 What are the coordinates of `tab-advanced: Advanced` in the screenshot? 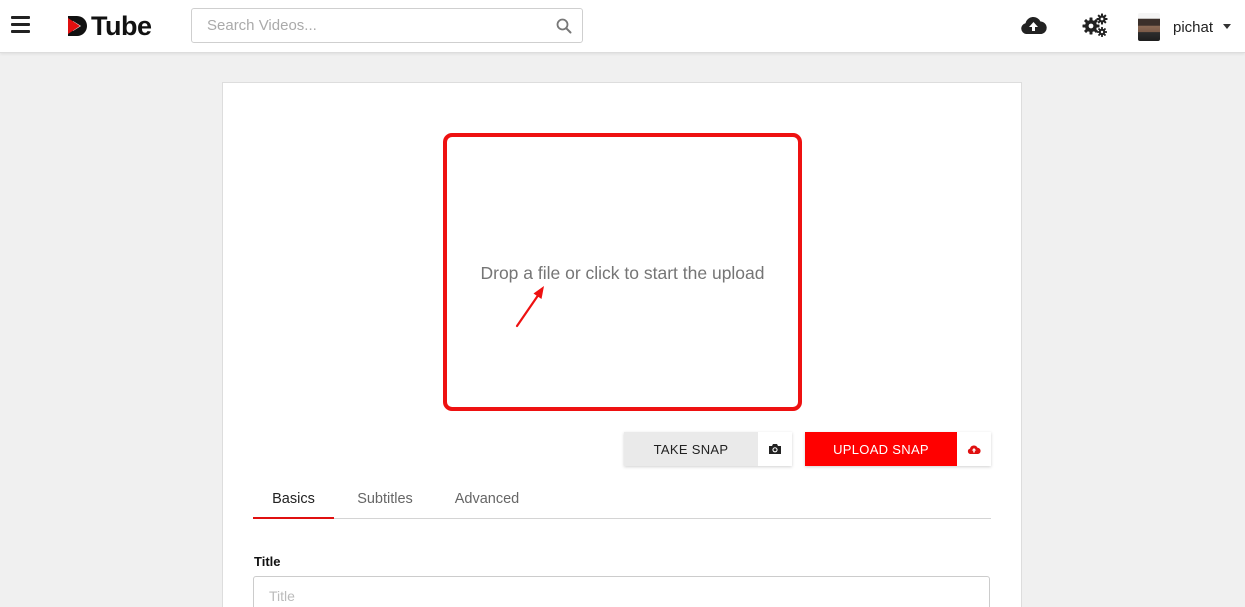 It's located at (487, 499).